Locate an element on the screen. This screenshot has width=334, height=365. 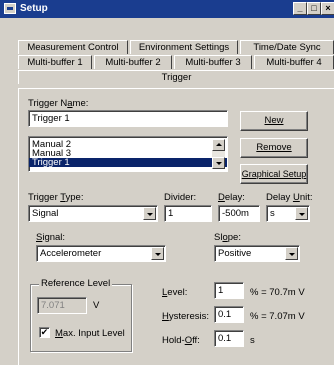
maximize-button: □ is located at coordinates (314, 8).